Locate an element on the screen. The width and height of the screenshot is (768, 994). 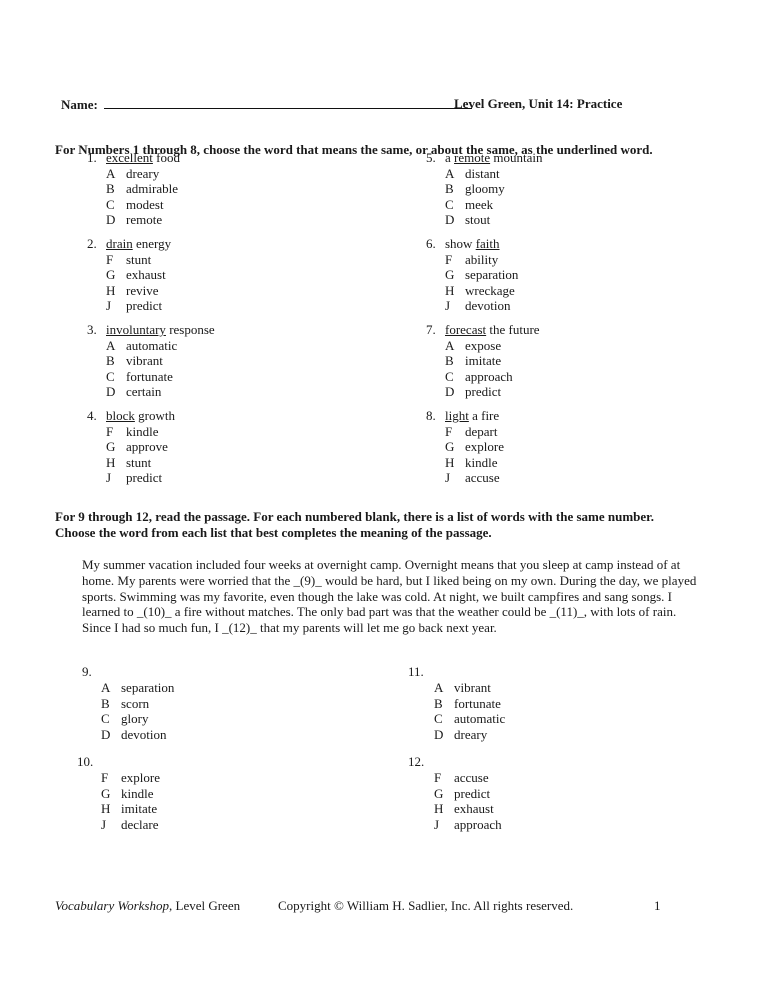
option-word: approach is located at coordinates (489, 376).